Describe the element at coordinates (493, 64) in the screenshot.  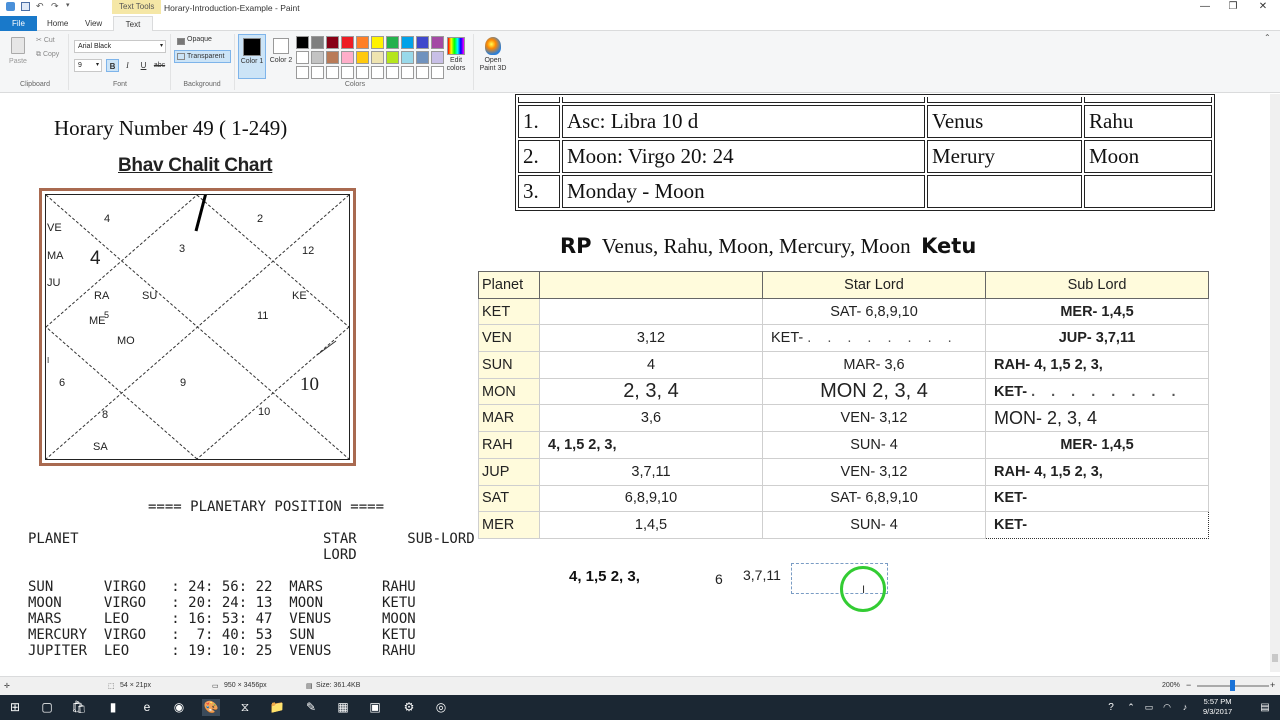
I see `paint3d-label: Open Paint 3D` at that location.